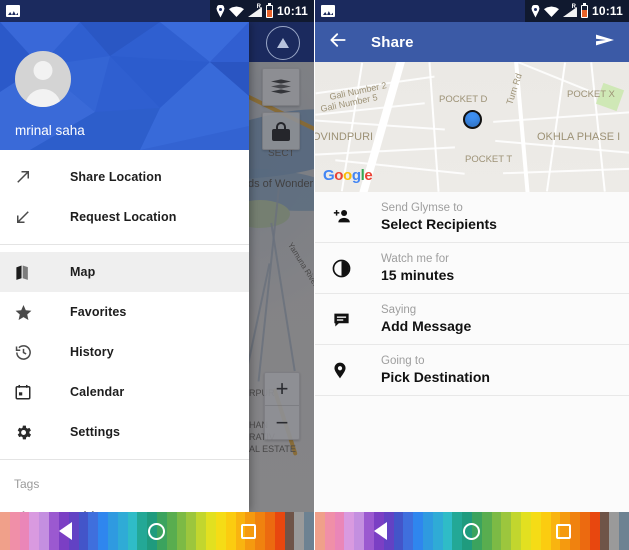 The height and width of the screenshot is (550, 629). I want to click on share-empty-area, so click(472, 456).